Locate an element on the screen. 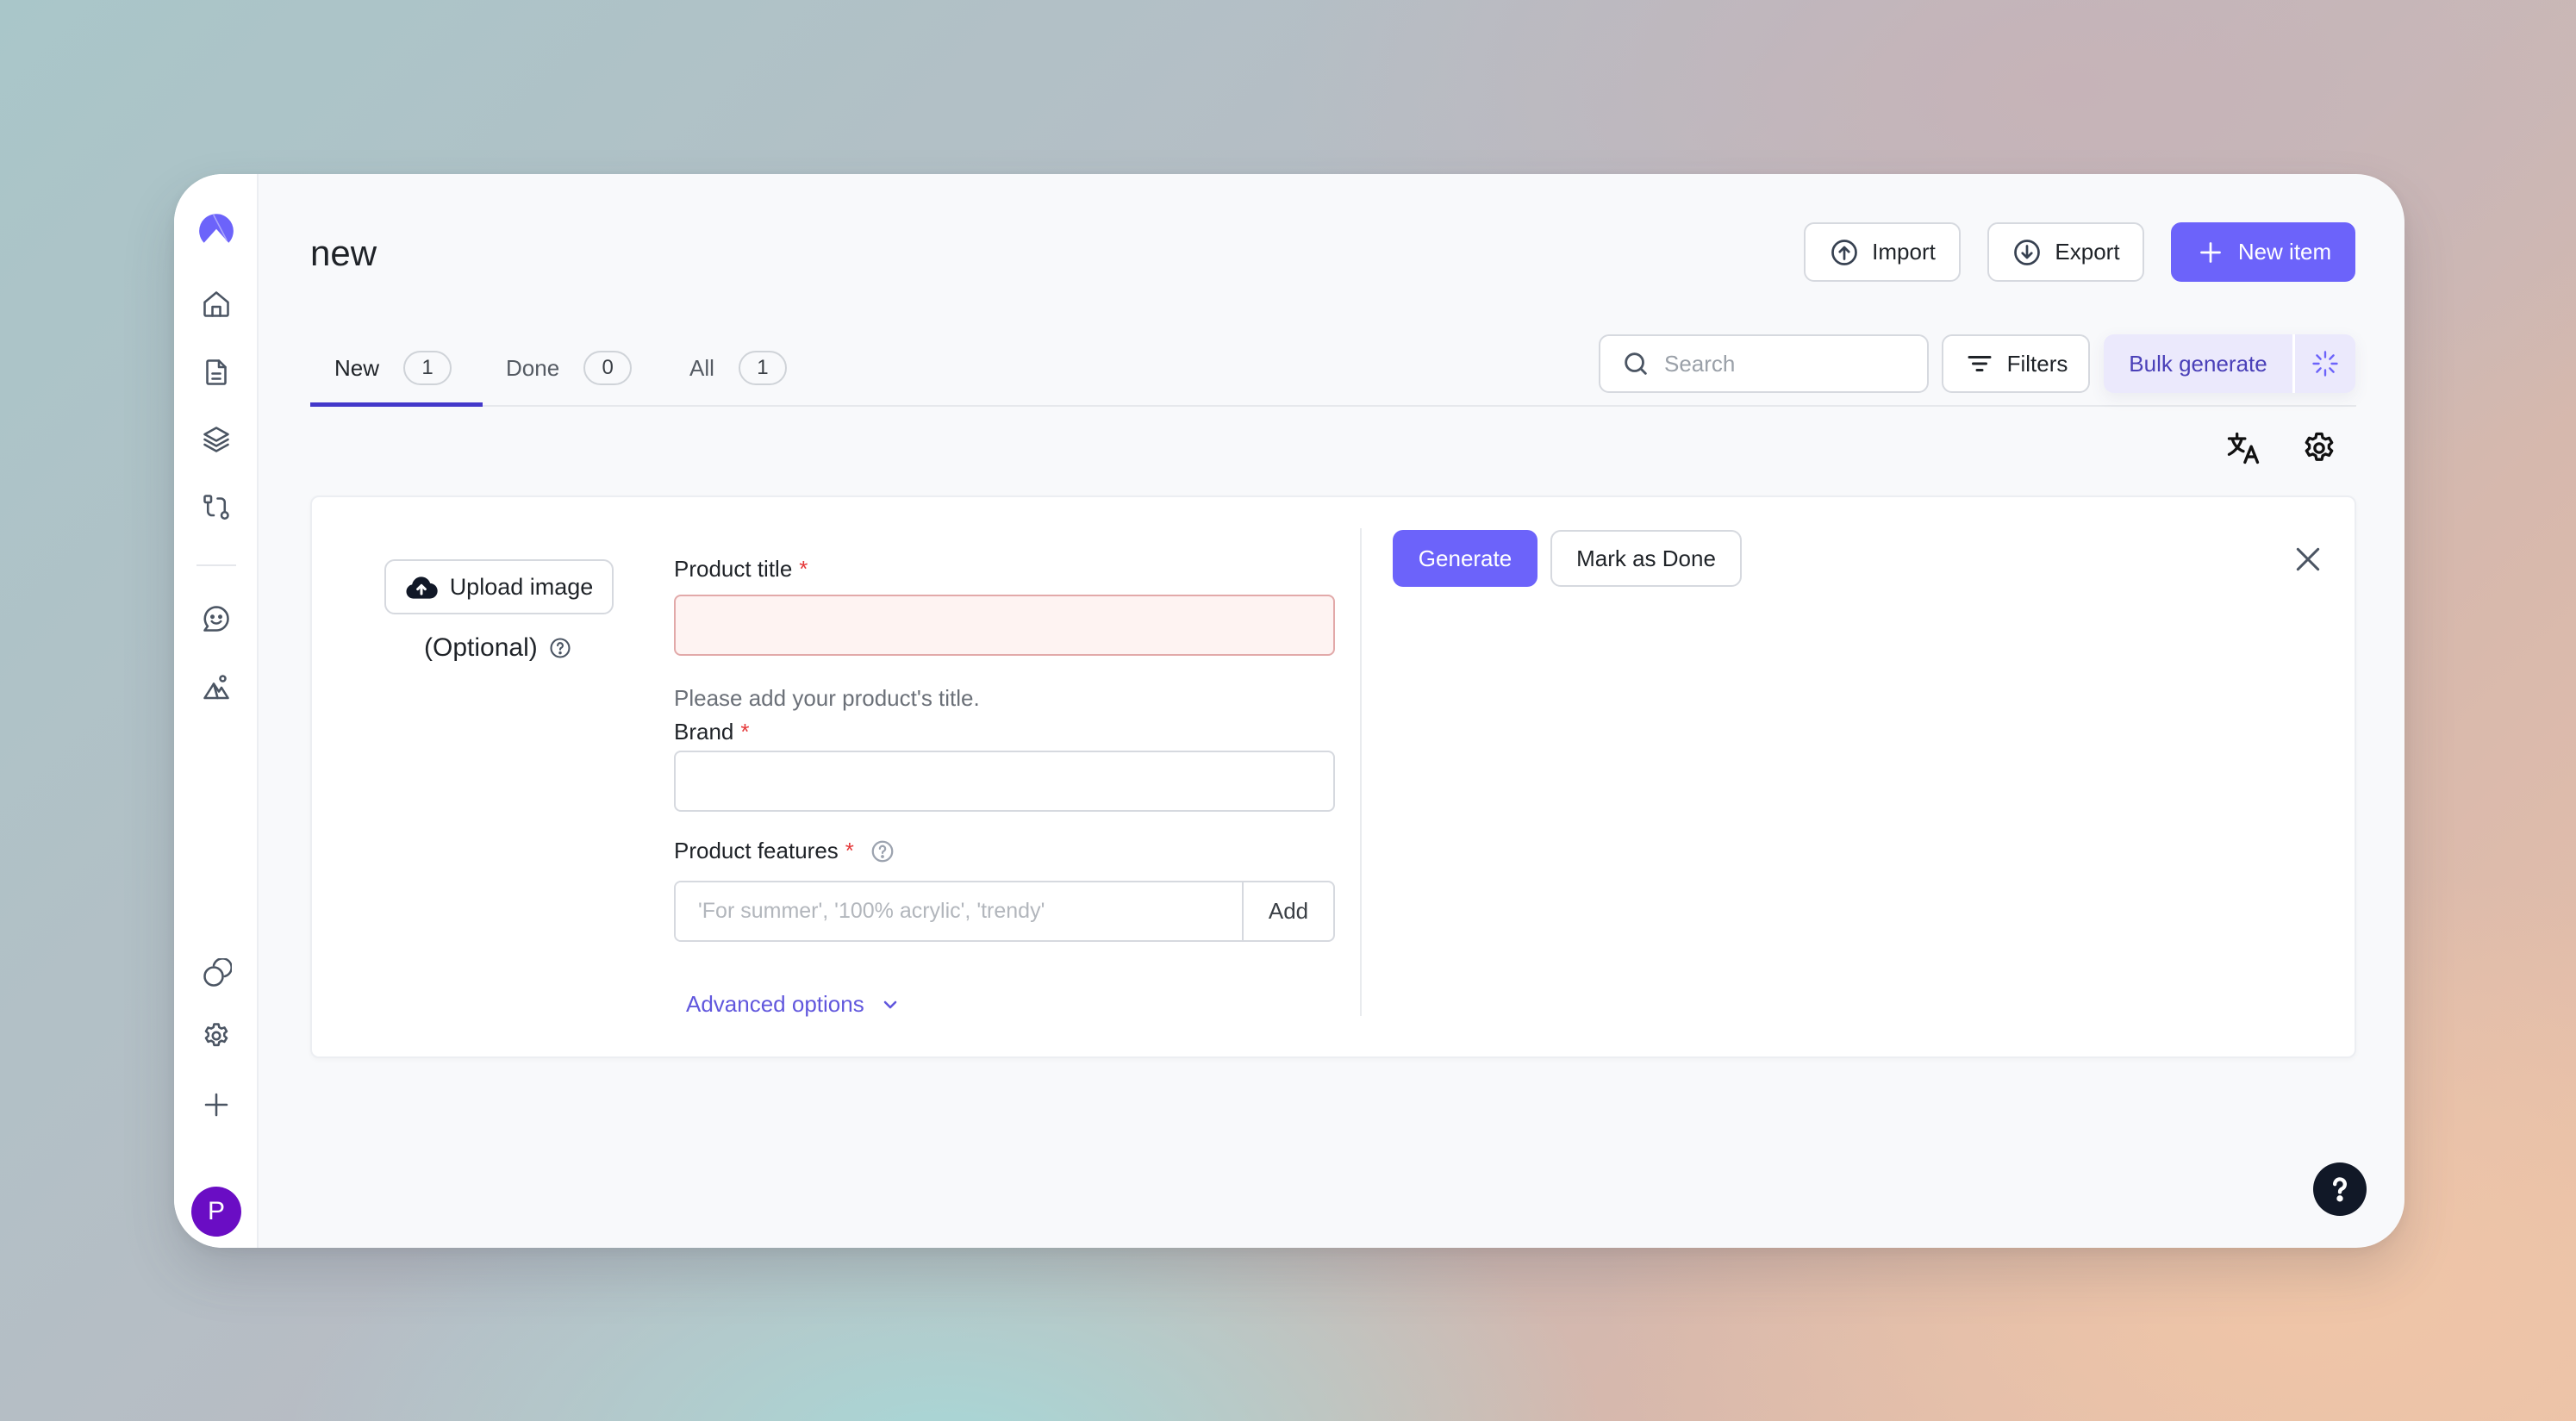 This screenshot has height=1421, width=2576. product-features-field: Add is located at coordinates (1004, 911).